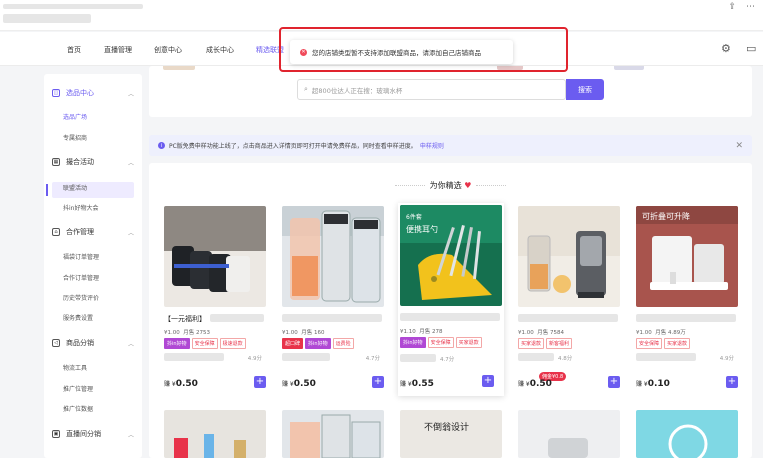  I want to click on handshake-icon: ⌂, so click(56, 232).